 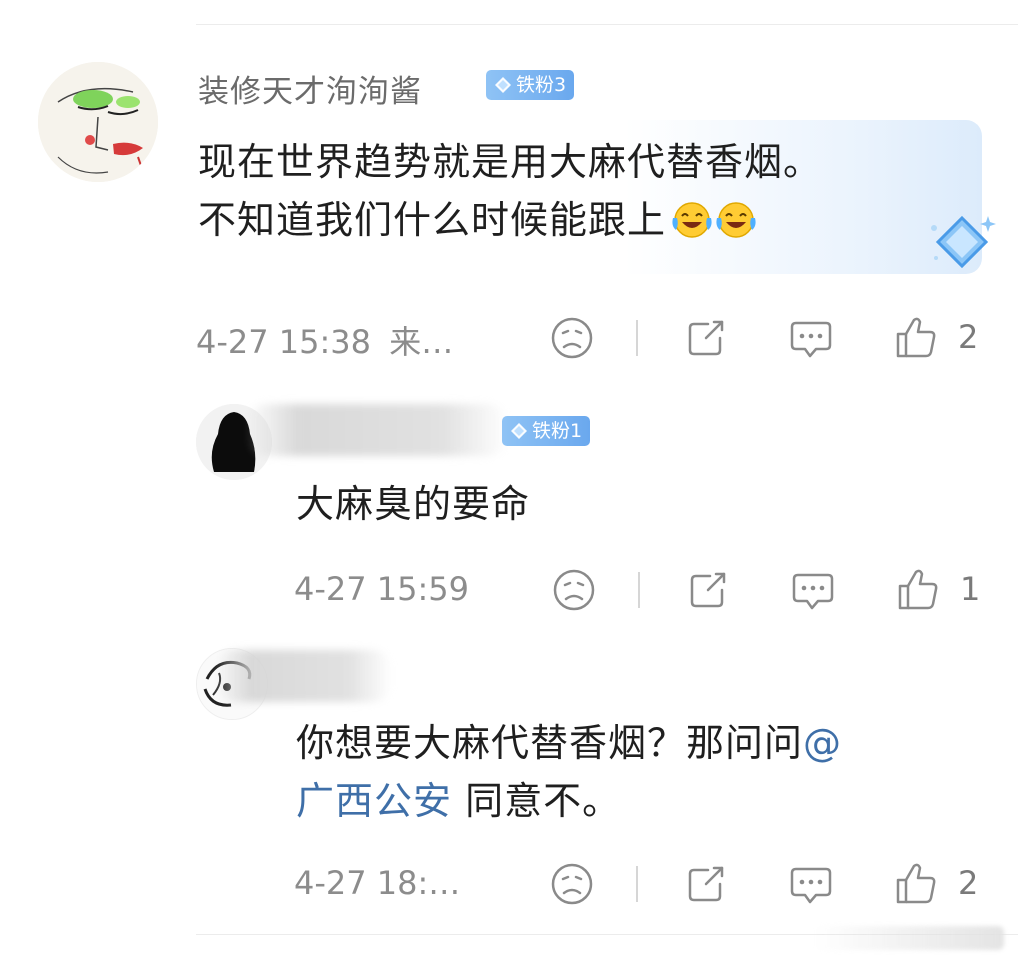 I want to click on comment-text-line-1: 现在世界趋势就是用大麻代替香烟。, so click(x=510, y=162).